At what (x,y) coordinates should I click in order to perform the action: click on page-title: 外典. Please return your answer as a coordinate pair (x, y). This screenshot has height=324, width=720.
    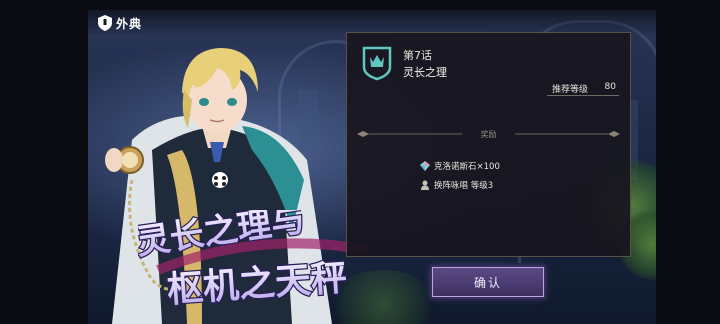
    Looking at the image, I should click on (129, 24).